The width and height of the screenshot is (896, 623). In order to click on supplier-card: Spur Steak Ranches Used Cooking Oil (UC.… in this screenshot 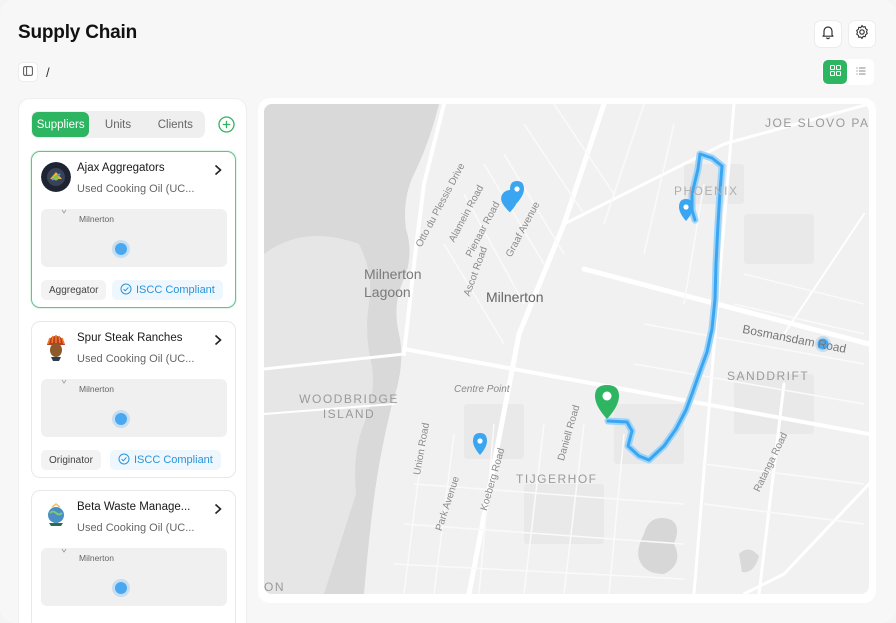, I will do `click(133, 399)`.